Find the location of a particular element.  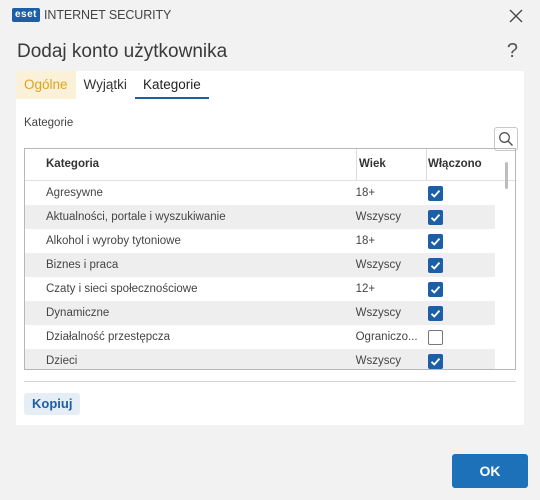

divider is located at coordinates (270, 381).